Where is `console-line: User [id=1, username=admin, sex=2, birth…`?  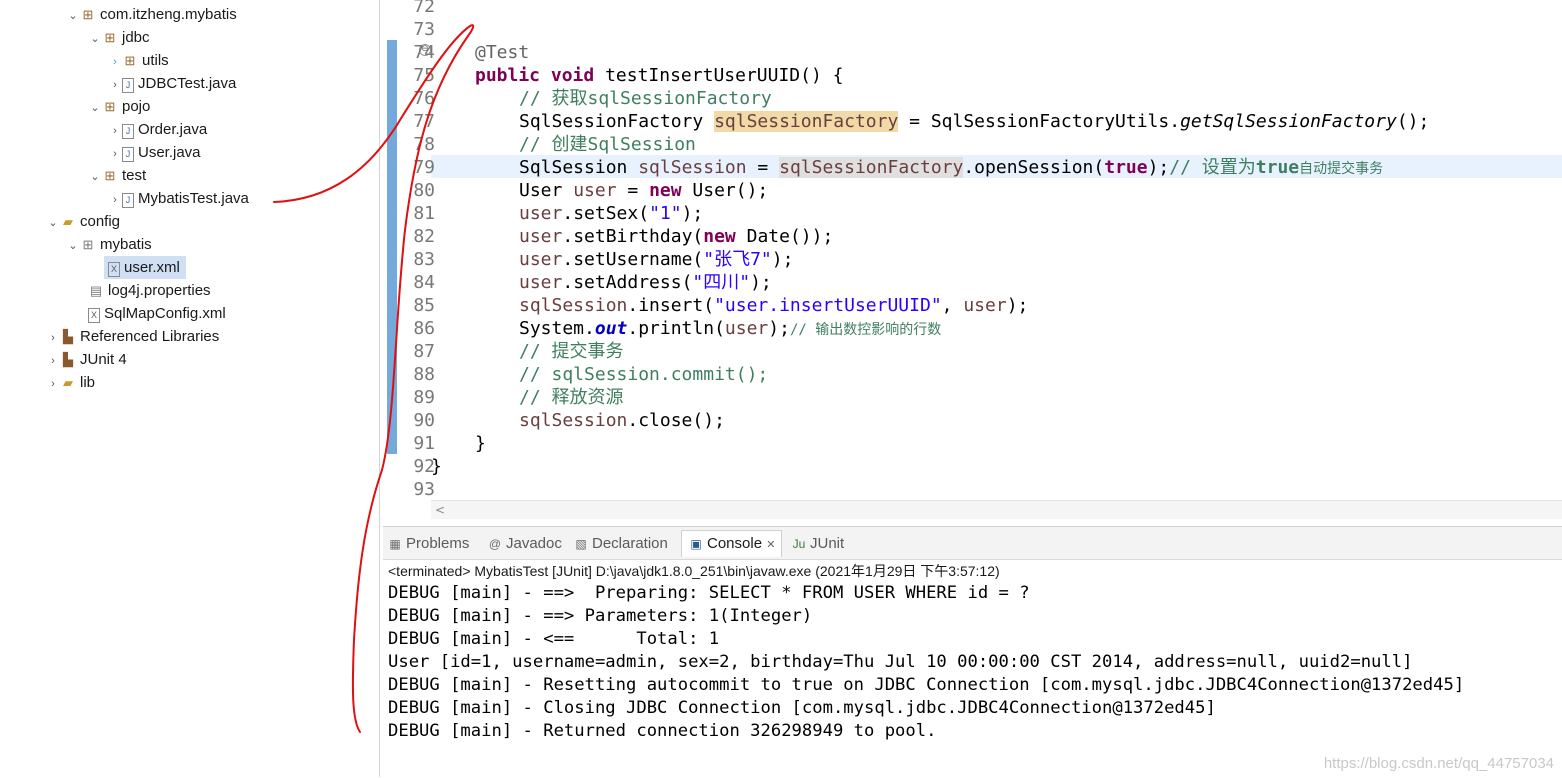 console-line: User [id=1, username=admin, sex=2, birth… is located at coordinates (900, 662).